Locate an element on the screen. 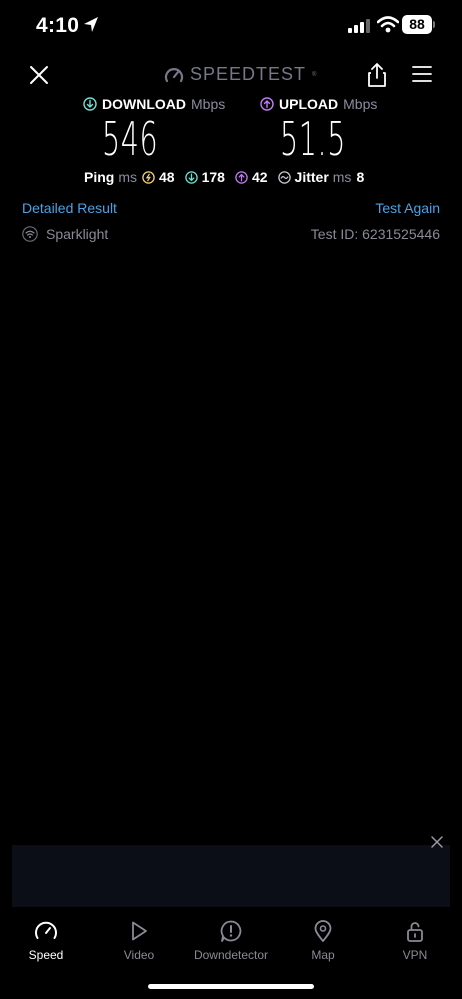 This screenshot has height=999, width=462. wifi-icon is located at coordinates (388, 24).